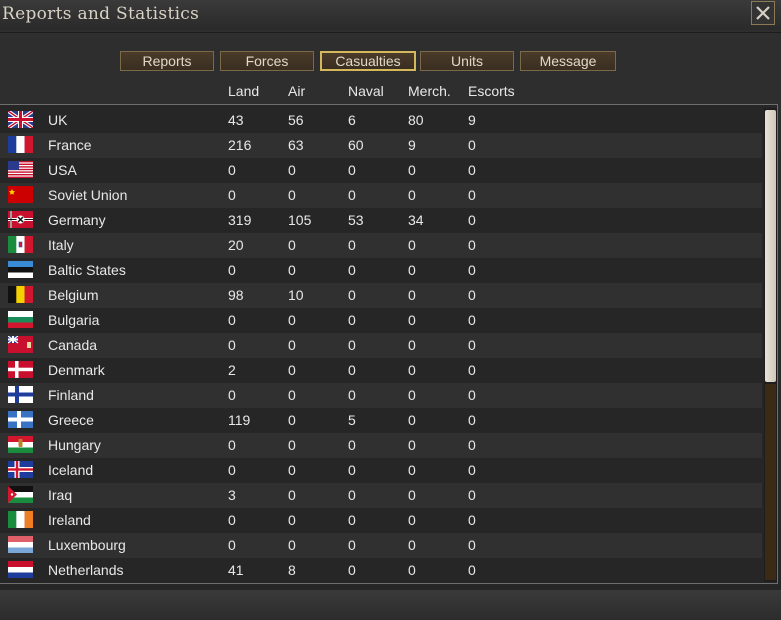 The height and width of the screenshot is (620, 781). Describe the element at coordinates (381, 270) in the screenshot. I see `table-row: Baltic States 0 0 0 0 0` at that location.